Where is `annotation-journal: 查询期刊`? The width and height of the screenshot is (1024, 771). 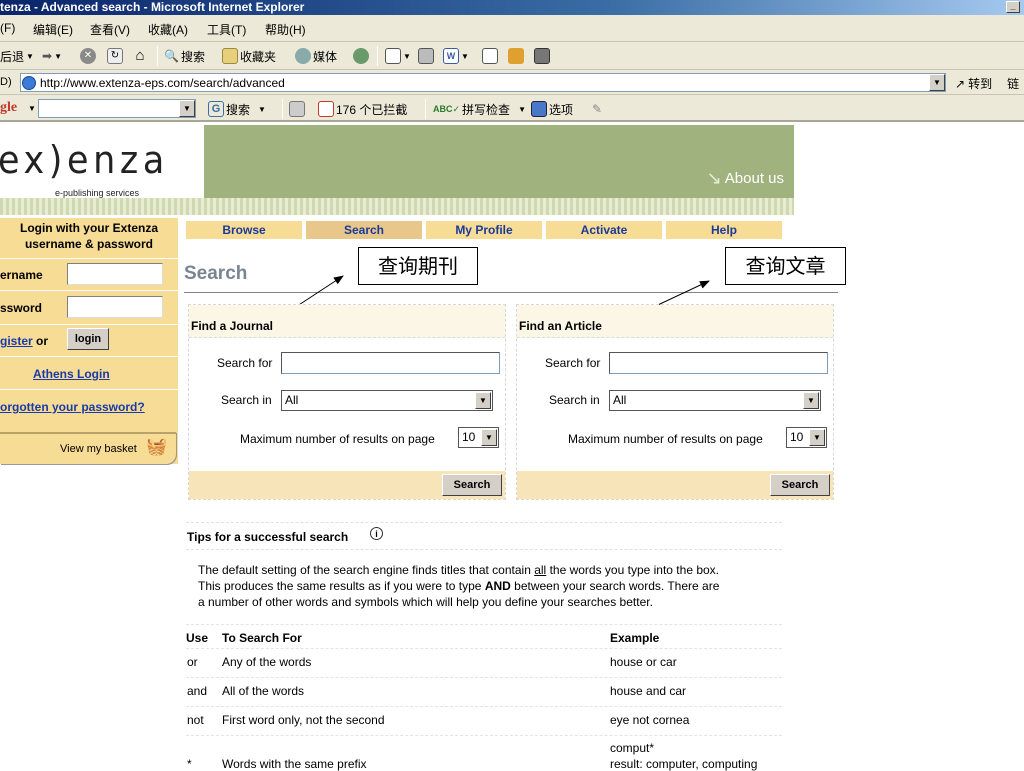 annotation-journal: 查询期刊 is located at coordinates (418, 266).